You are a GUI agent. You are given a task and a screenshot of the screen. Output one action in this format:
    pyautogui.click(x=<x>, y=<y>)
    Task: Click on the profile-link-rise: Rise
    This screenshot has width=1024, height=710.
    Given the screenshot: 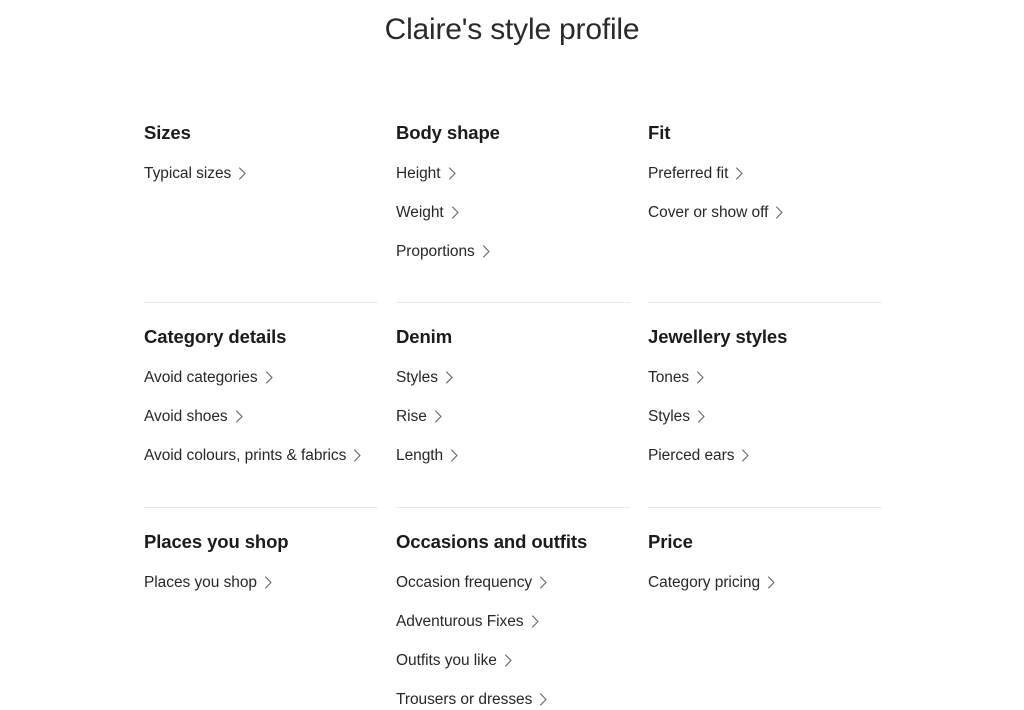 What is the action you would take?
    pyautogui.click(x=419, y=416)
    